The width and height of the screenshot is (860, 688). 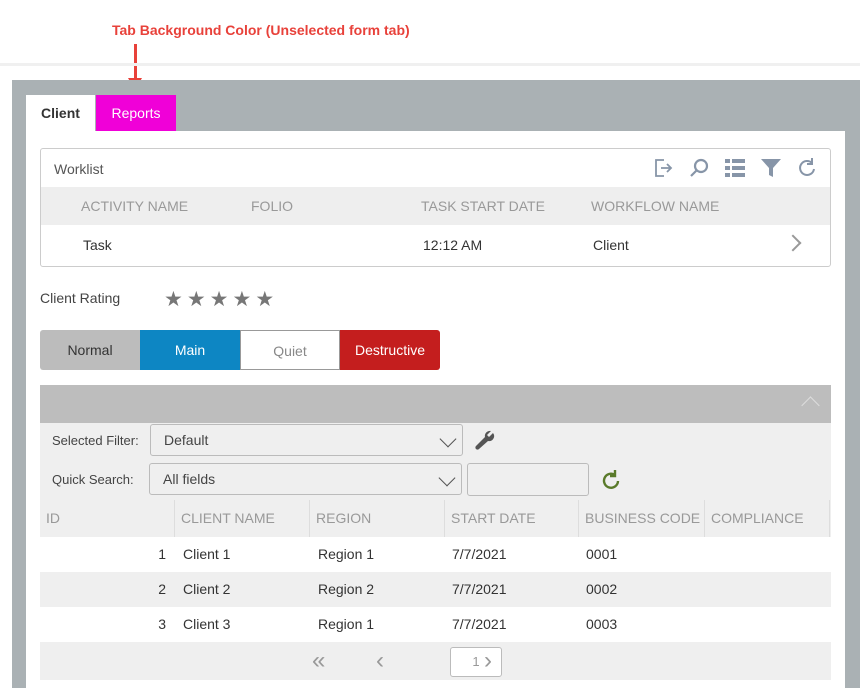 I want to click on prev-page-icon: ‹, so click(x=380, y=661).